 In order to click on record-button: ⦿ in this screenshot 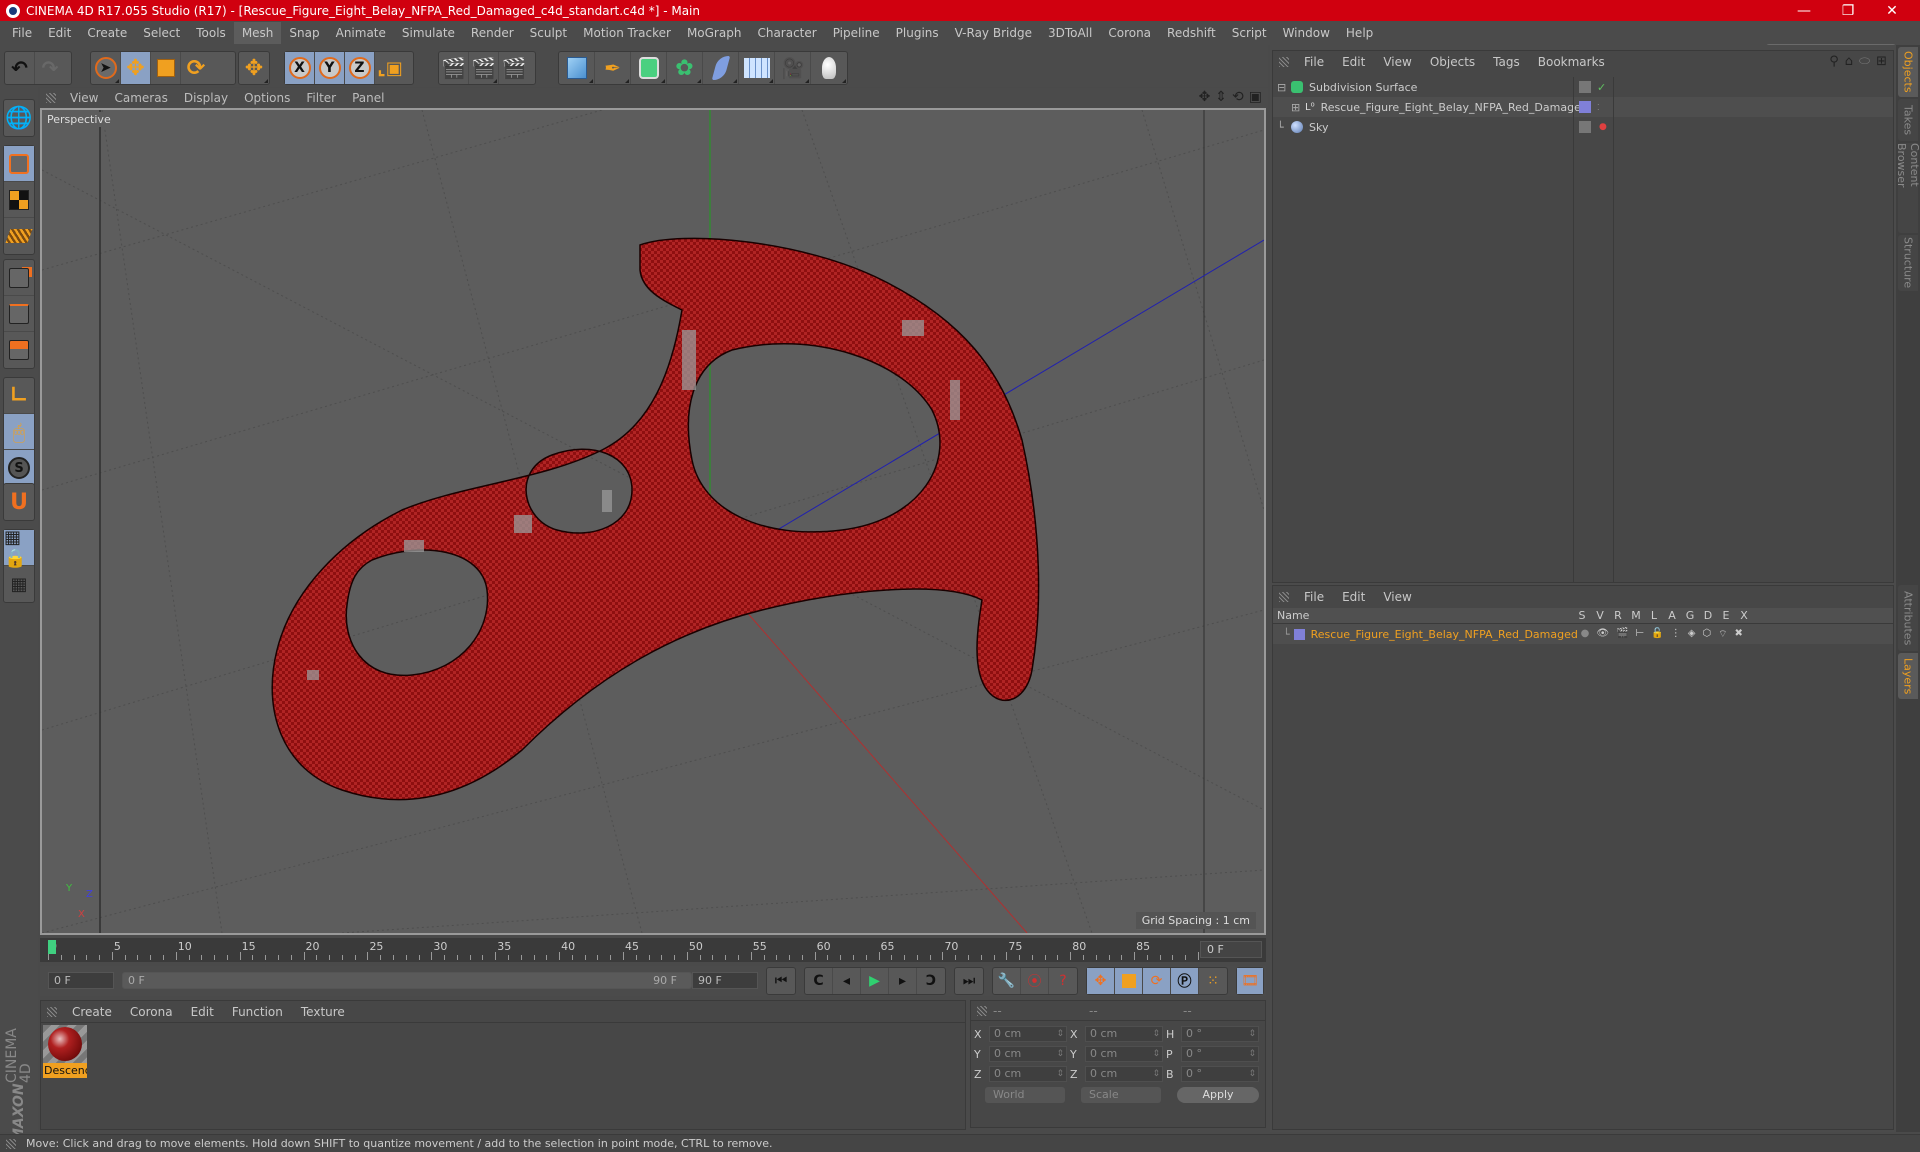, I will do `click(1035, 981)`.